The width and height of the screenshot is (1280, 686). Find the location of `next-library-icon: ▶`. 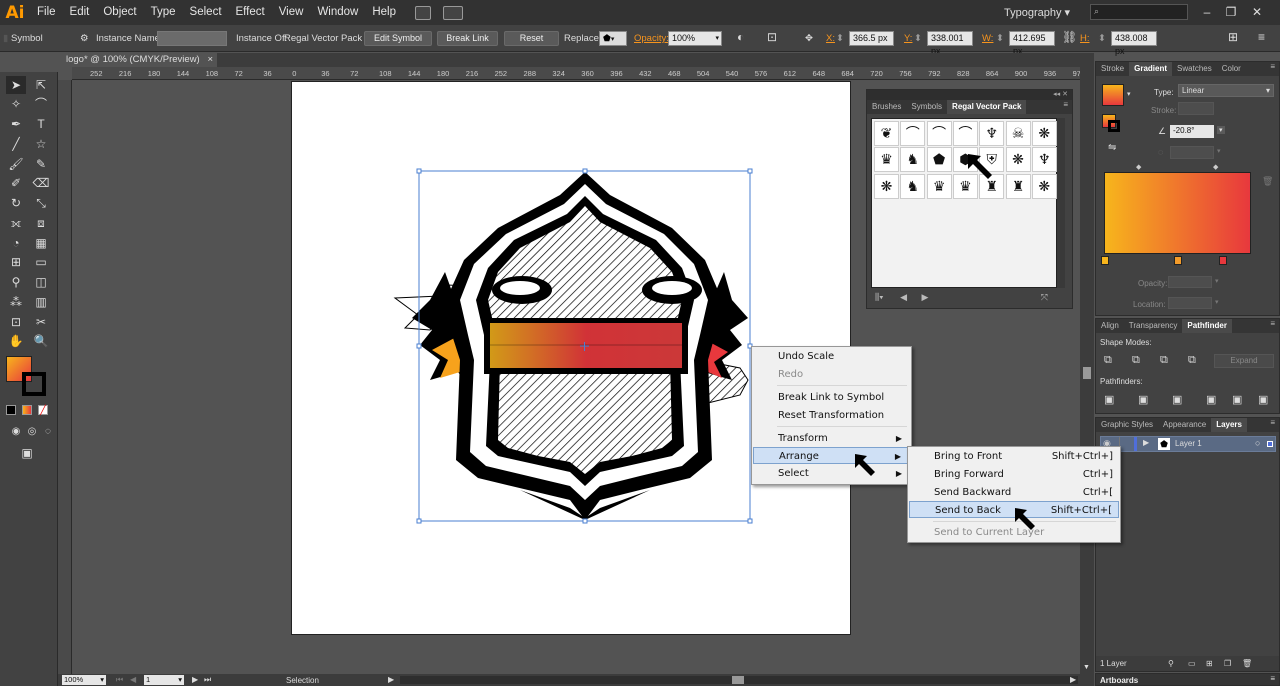

next-library-icon: ▶ is located at coordinates (919, 297).